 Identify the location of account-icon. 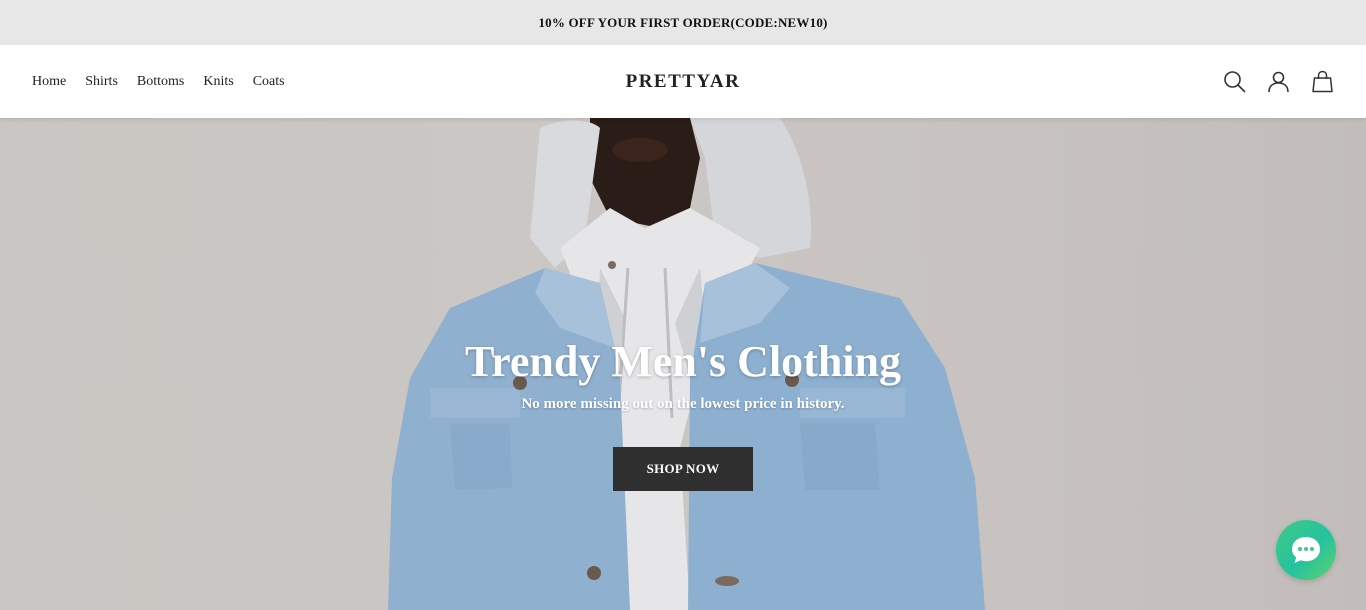
(1278, 81).